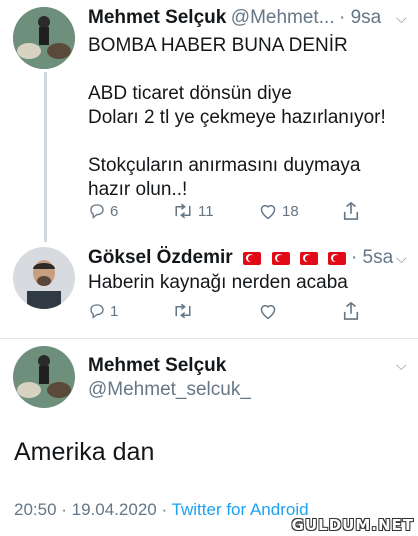 This screenshot has height=536, width=418. I want to click on tweet-source-link: Twitter for Android, so click(240, 509).